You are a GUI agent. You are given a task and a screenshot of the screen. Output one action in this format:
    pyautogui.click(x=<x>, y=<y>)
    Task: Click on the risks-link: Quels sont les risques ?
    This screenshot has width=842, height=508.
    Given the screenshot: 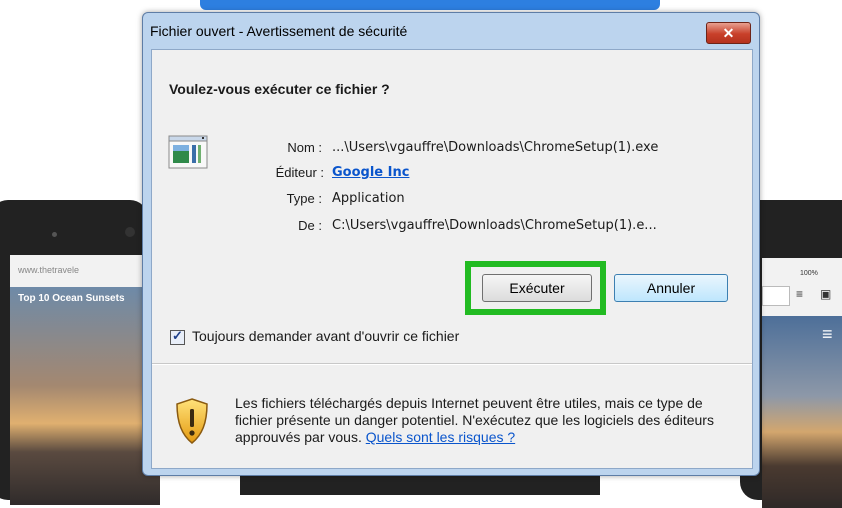 What is the action you would take?
    pyautogui.click(x=440, y=437)
    